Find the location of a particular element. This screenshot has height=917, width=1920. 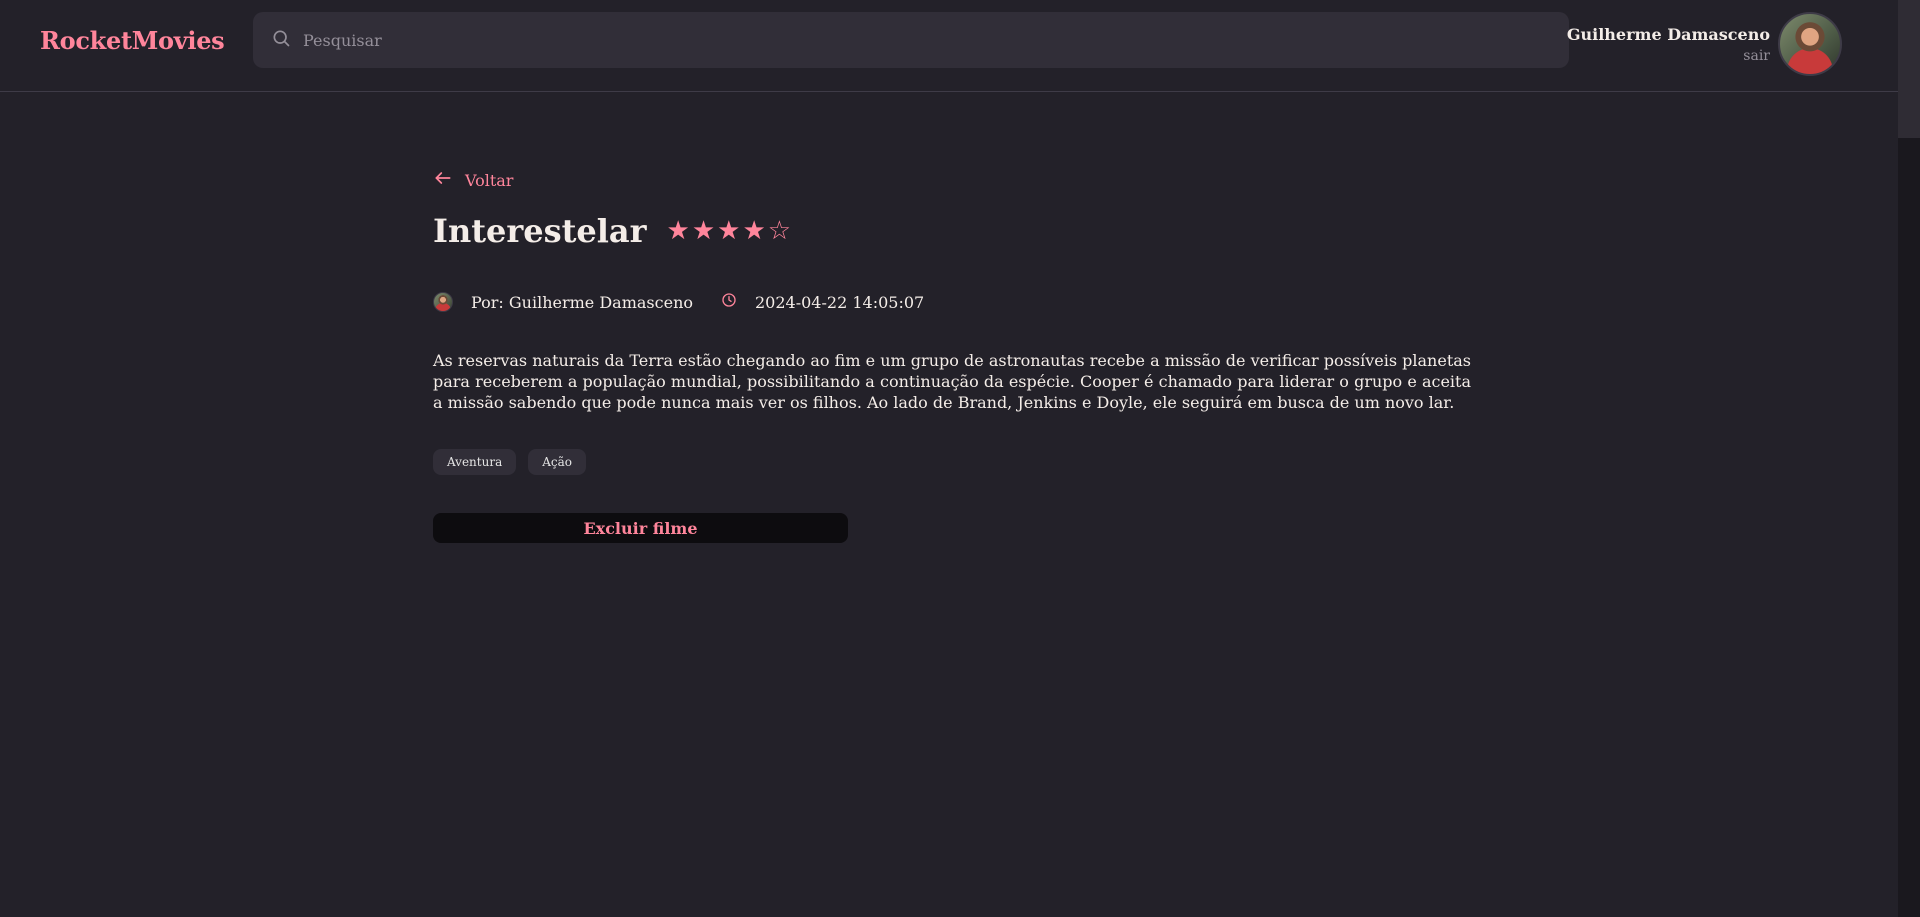

title-row: Interestelar ★ ★ ★ ★ ☆ is located at coordinates (952, 231).